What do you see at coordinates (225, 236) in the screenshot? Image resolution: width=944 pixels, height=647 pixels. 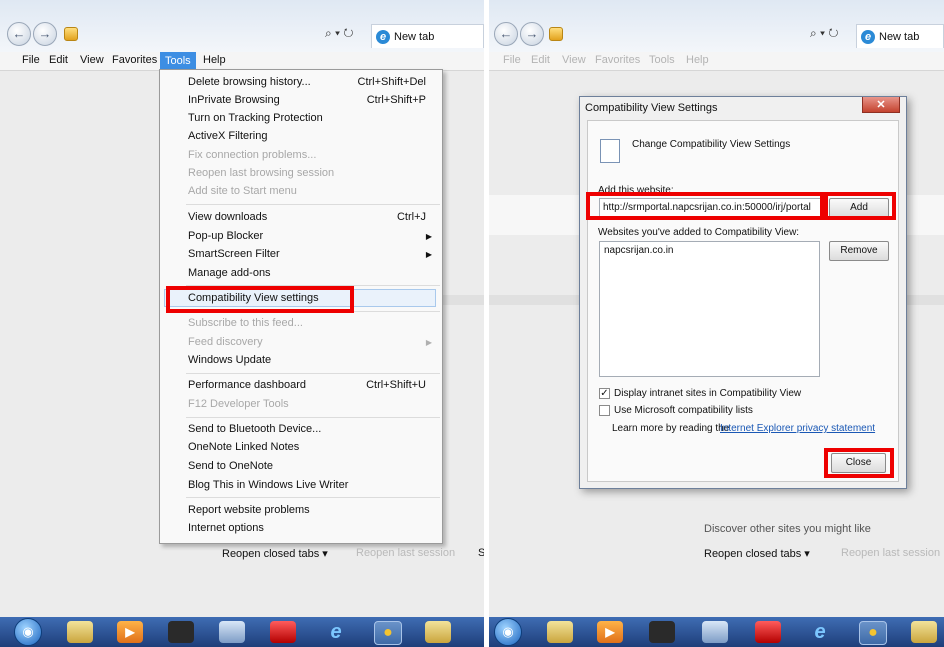 I see `menu-item-popup-blocker: Pop-up Blocker` at bounding box center [225, 236].